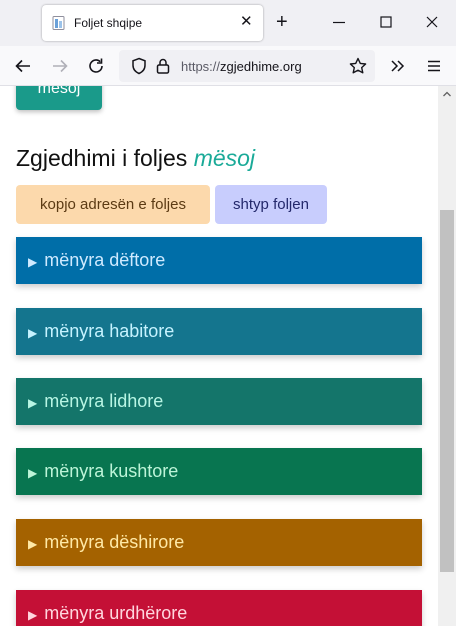 The height and width of the screenshot is (626, 456). Describe the element at coordinates (113, 204) in the screenshot. I see `copy-verb-address-button: kopjo adresën e foljes` at that location.